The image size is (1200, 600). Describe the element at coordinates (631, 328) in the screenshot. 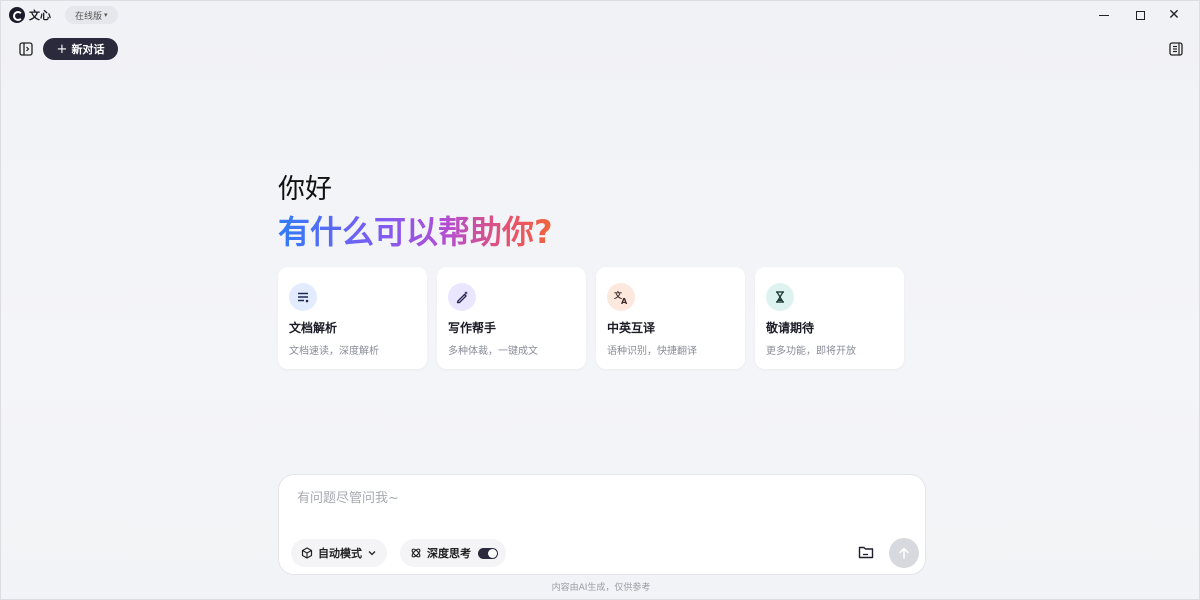

I see `card-title: 中英互译` at that location.